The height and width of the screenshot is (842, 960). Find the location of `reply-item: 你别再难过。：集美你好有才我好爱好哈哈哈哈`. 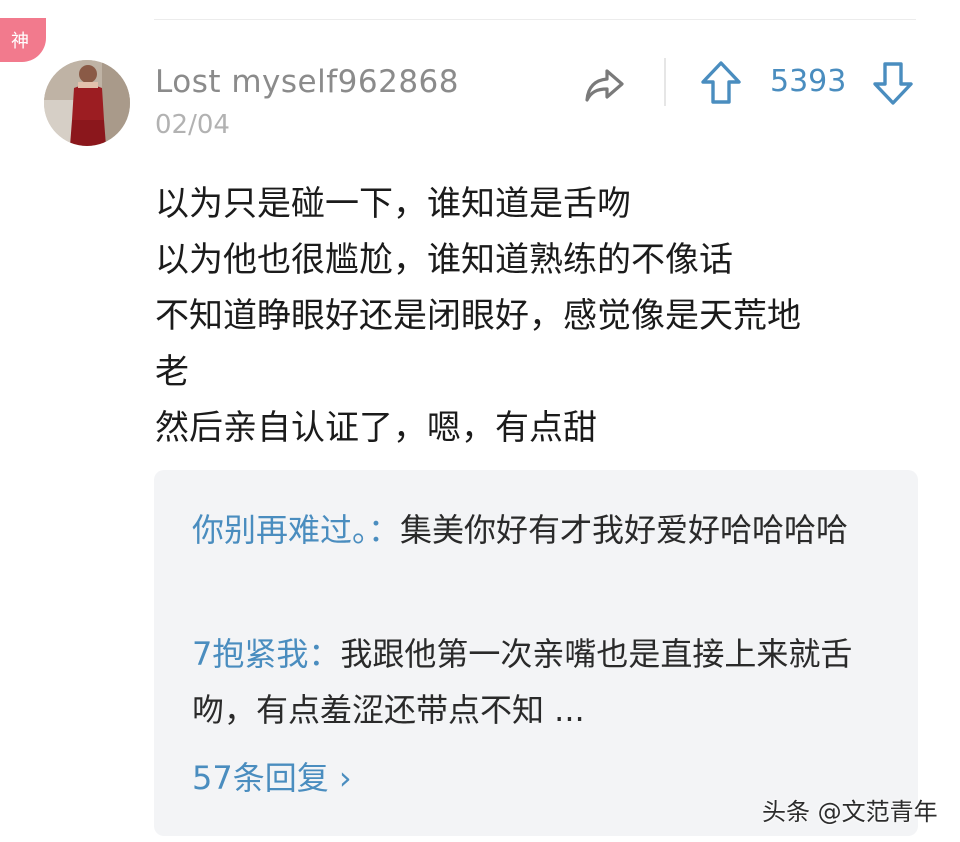

reply-item: 你别再难过。：集美你好有才我好爱好哈哈哈哈 is located at coordinates (542, 530).